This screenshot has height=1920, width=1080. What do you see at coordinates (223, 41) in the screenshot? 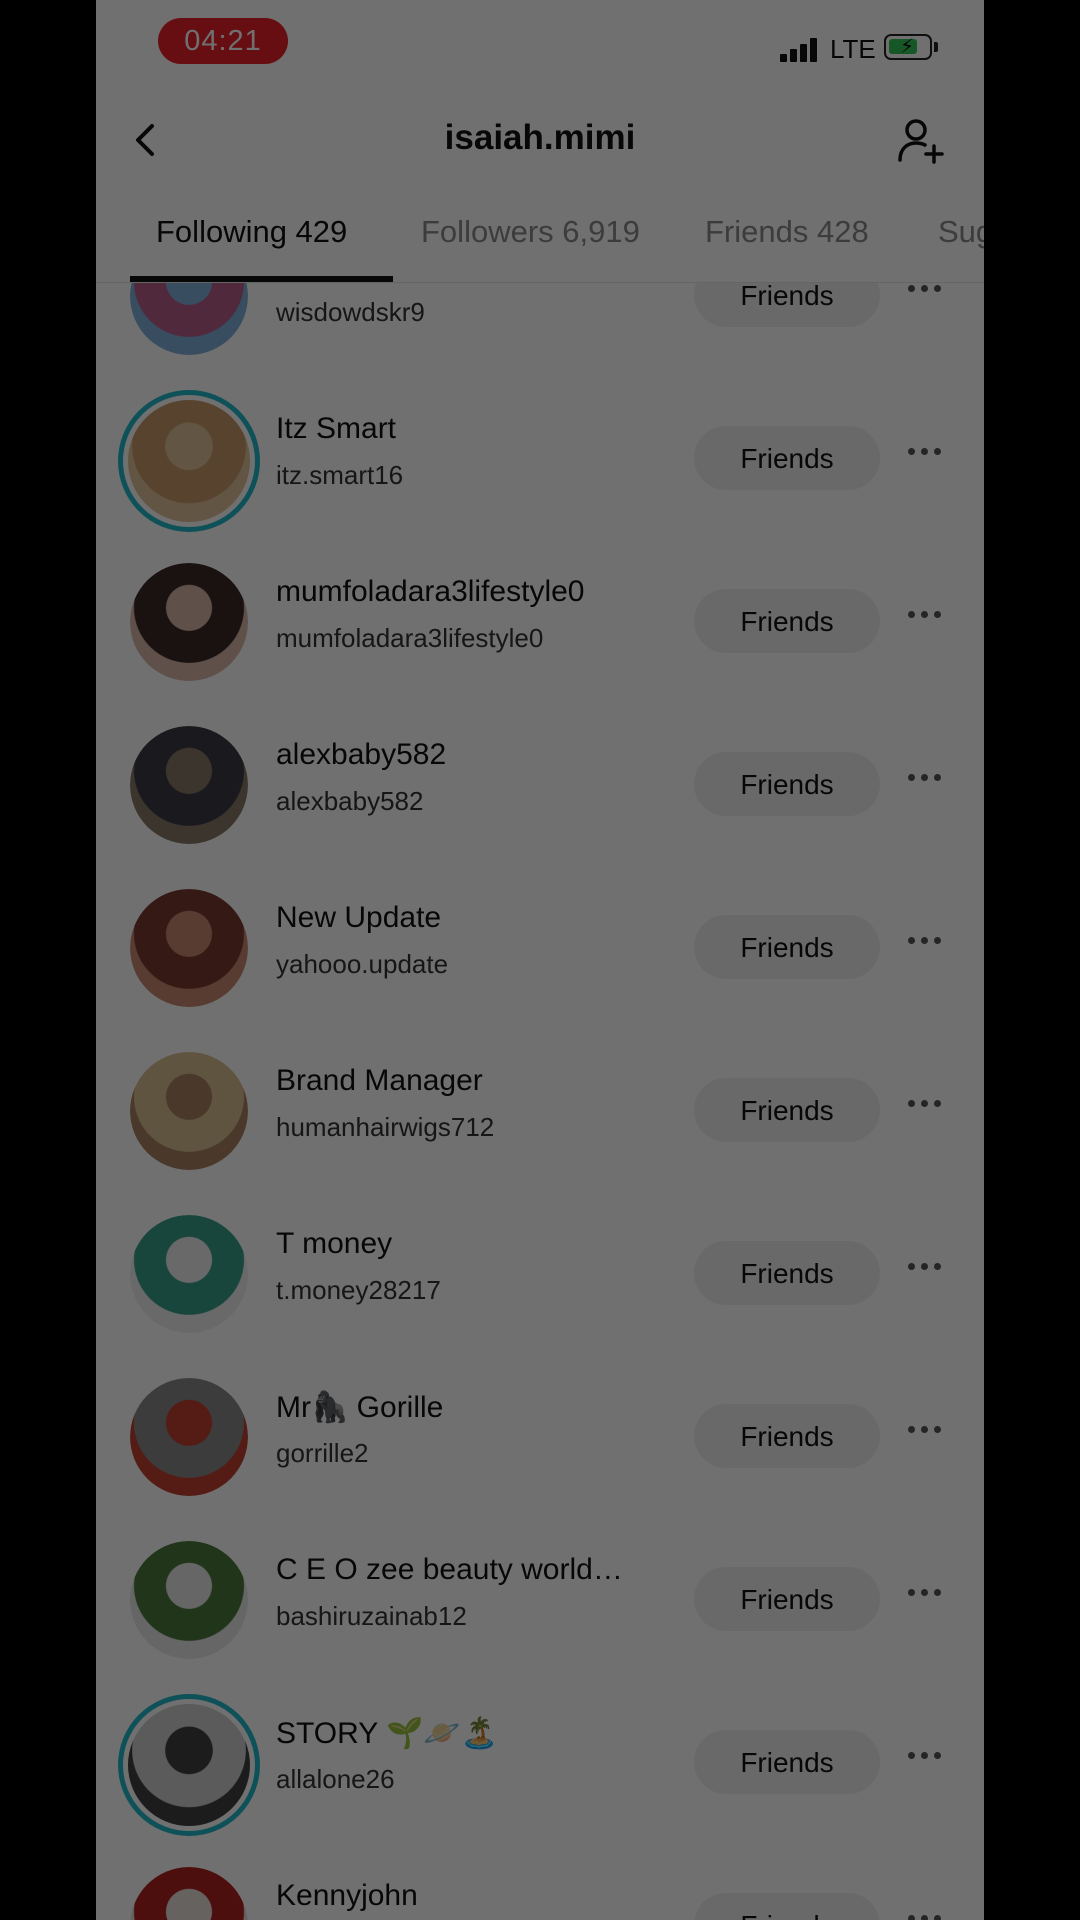
I see `status-time: 04:21` at bounding box center [223, 41].